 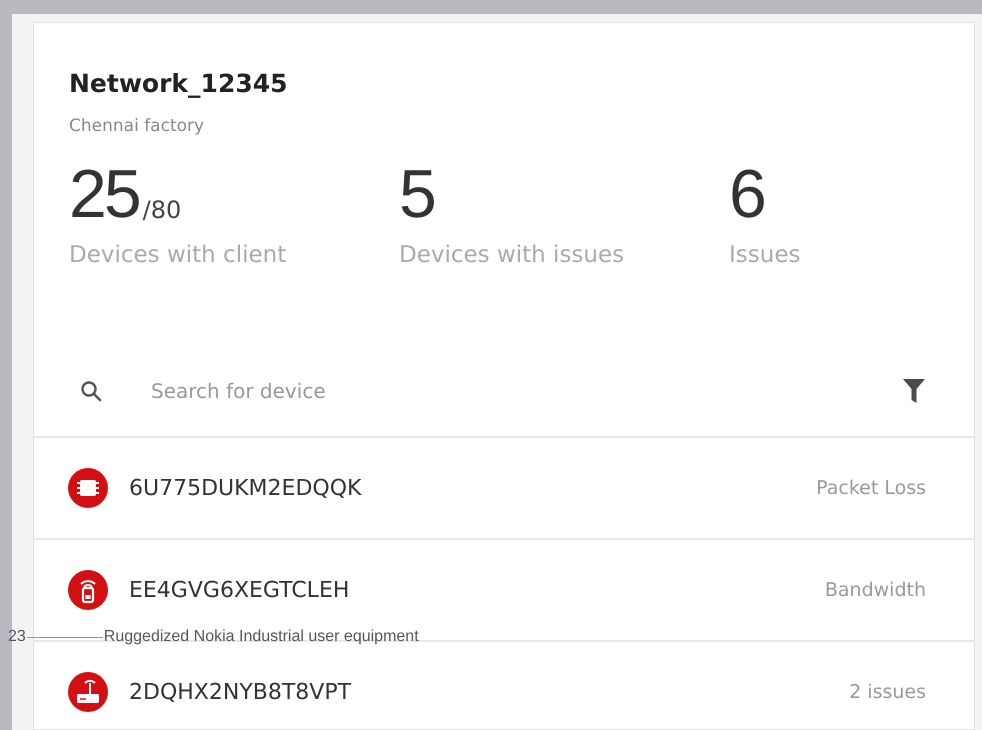 I want to click on stat-label: Devices with client, so click(x=178, y=255).